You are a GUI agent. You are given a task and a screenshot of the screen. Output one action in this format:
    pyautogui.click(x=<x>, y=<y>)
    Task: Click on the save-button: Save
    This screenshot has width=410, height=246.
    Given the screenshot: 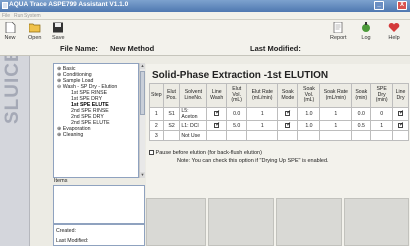 What is the action you would take?
    pyautogui.click(x=58, y=31)
    